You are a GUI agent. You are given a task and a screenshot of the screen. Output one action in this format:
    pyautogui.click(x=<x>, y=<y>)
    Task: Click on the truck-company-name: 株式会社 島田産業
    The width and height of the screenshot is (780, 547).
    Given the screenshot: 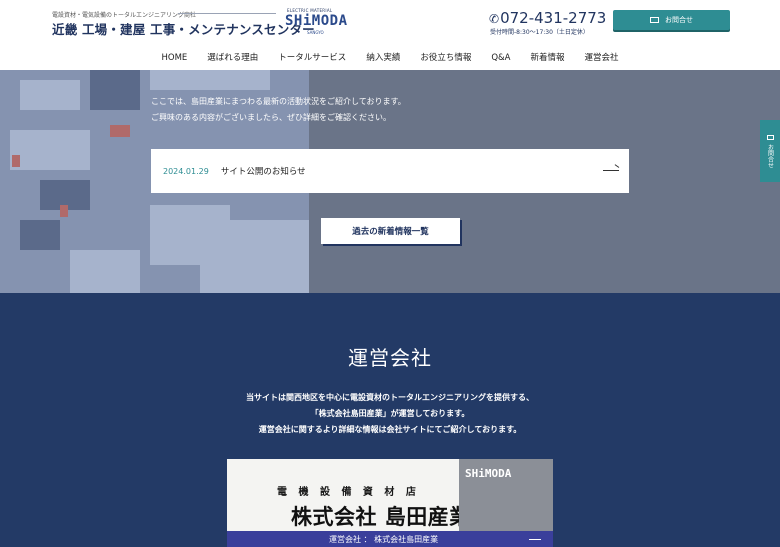 What is the action you would take?
    pyautogui.click(x=381, y=517)
    